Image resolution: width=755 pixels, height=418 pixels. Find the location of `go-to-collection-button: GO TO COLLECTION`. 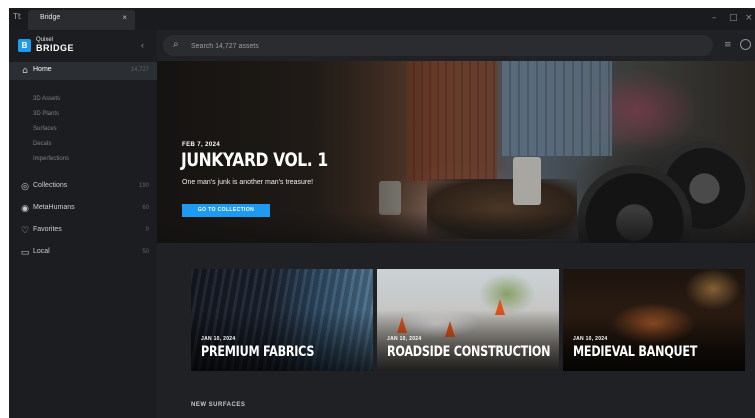

go-to-collection-button: GO TO COLLECTION is located at coordinates (226, 210).